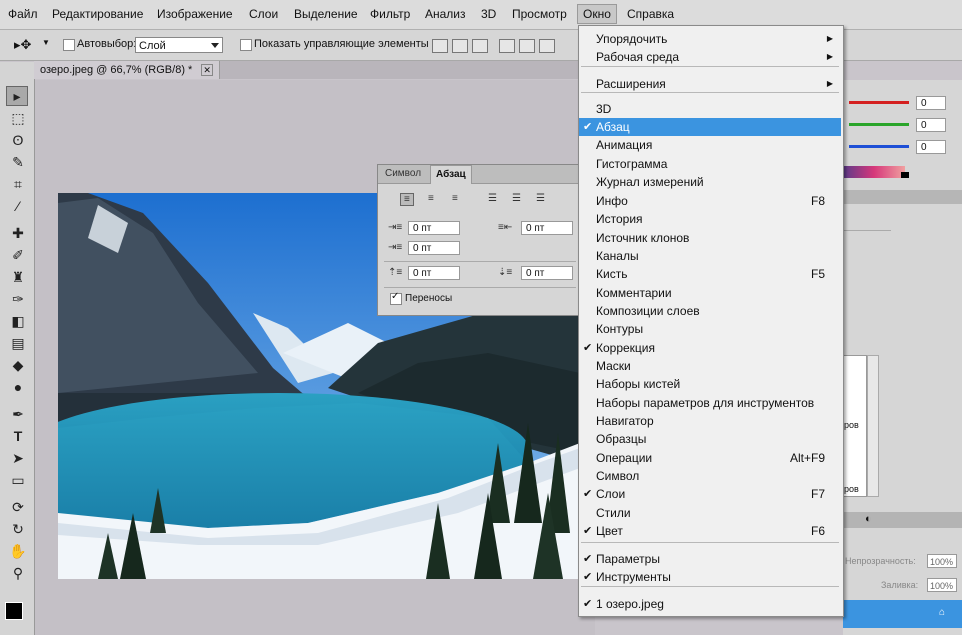  What do you see at coordinates (710, 577) in the screenshot?
I see `window-menu-item: ✔ Инструменты` at bounding box center [710, 577].